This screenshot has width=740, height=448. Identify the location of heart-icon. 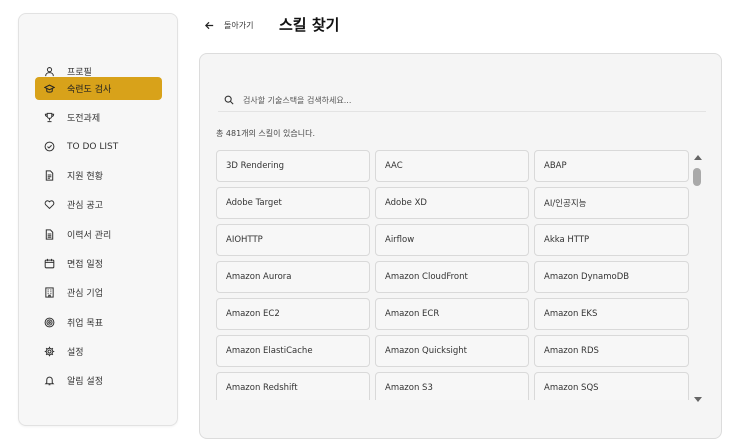
(49, 205).